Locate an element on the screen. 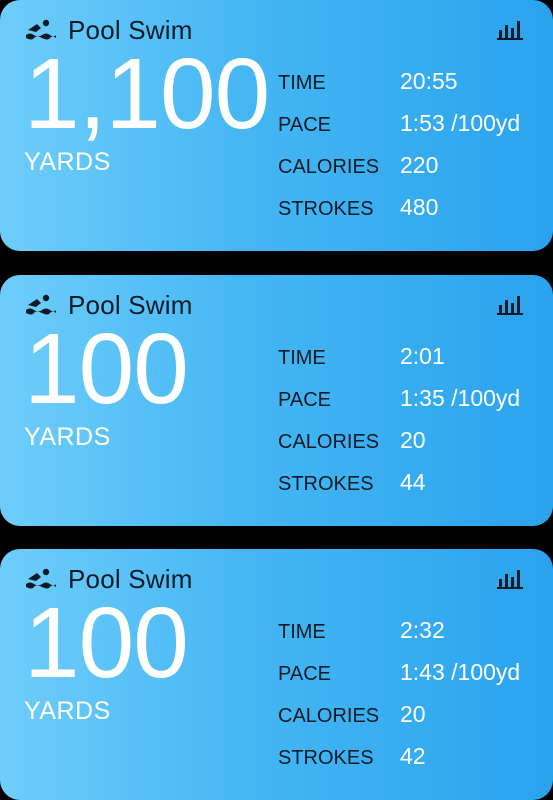  metric-value: 480 is located at coordinates (419, 207).